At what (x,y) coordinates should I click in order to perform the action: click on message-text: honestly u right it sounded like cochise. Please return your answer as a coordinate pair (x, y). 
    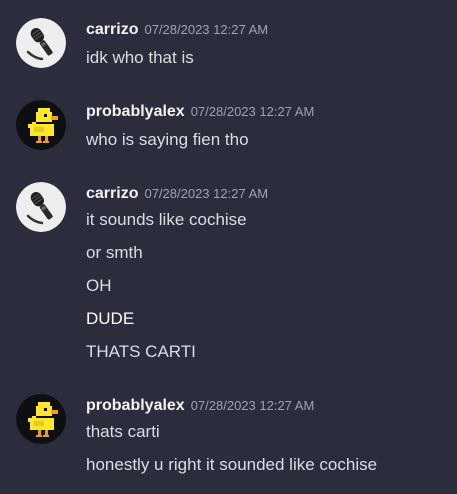
    Looking at the image, I should click on (232, 464).